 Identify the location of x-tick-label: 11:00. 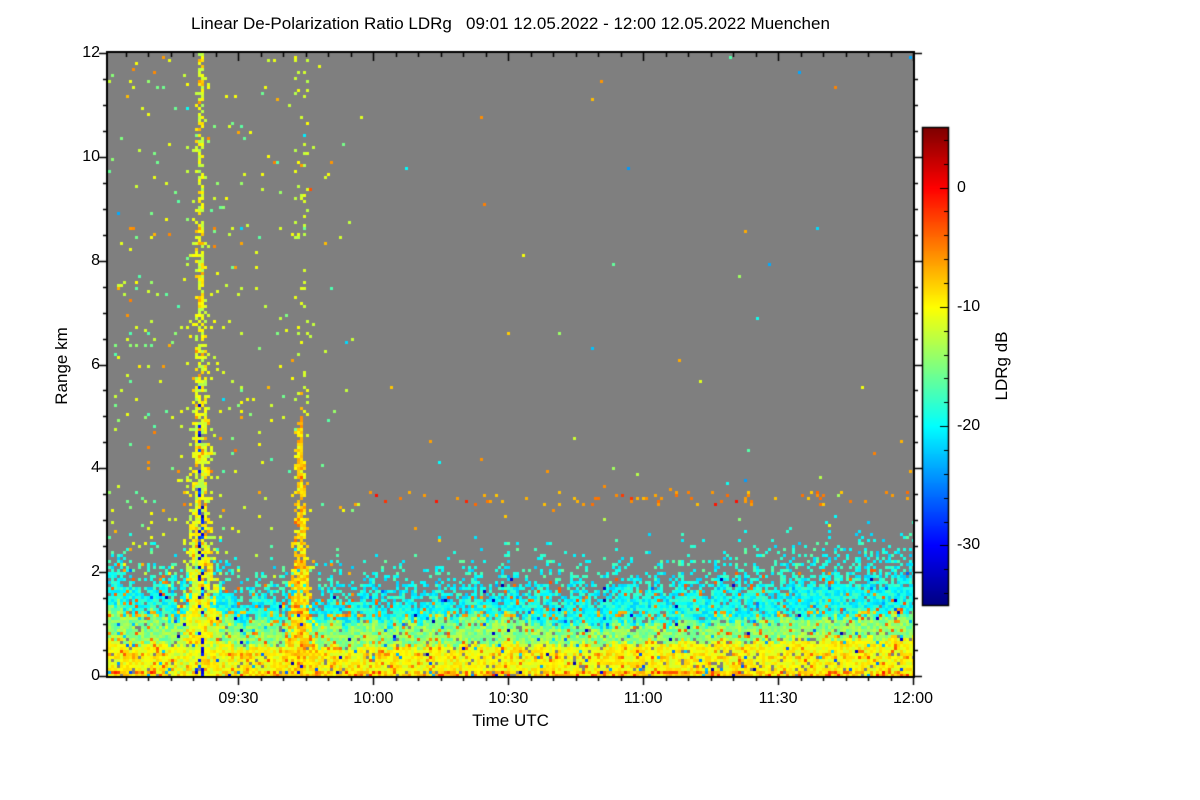
(643, 698).